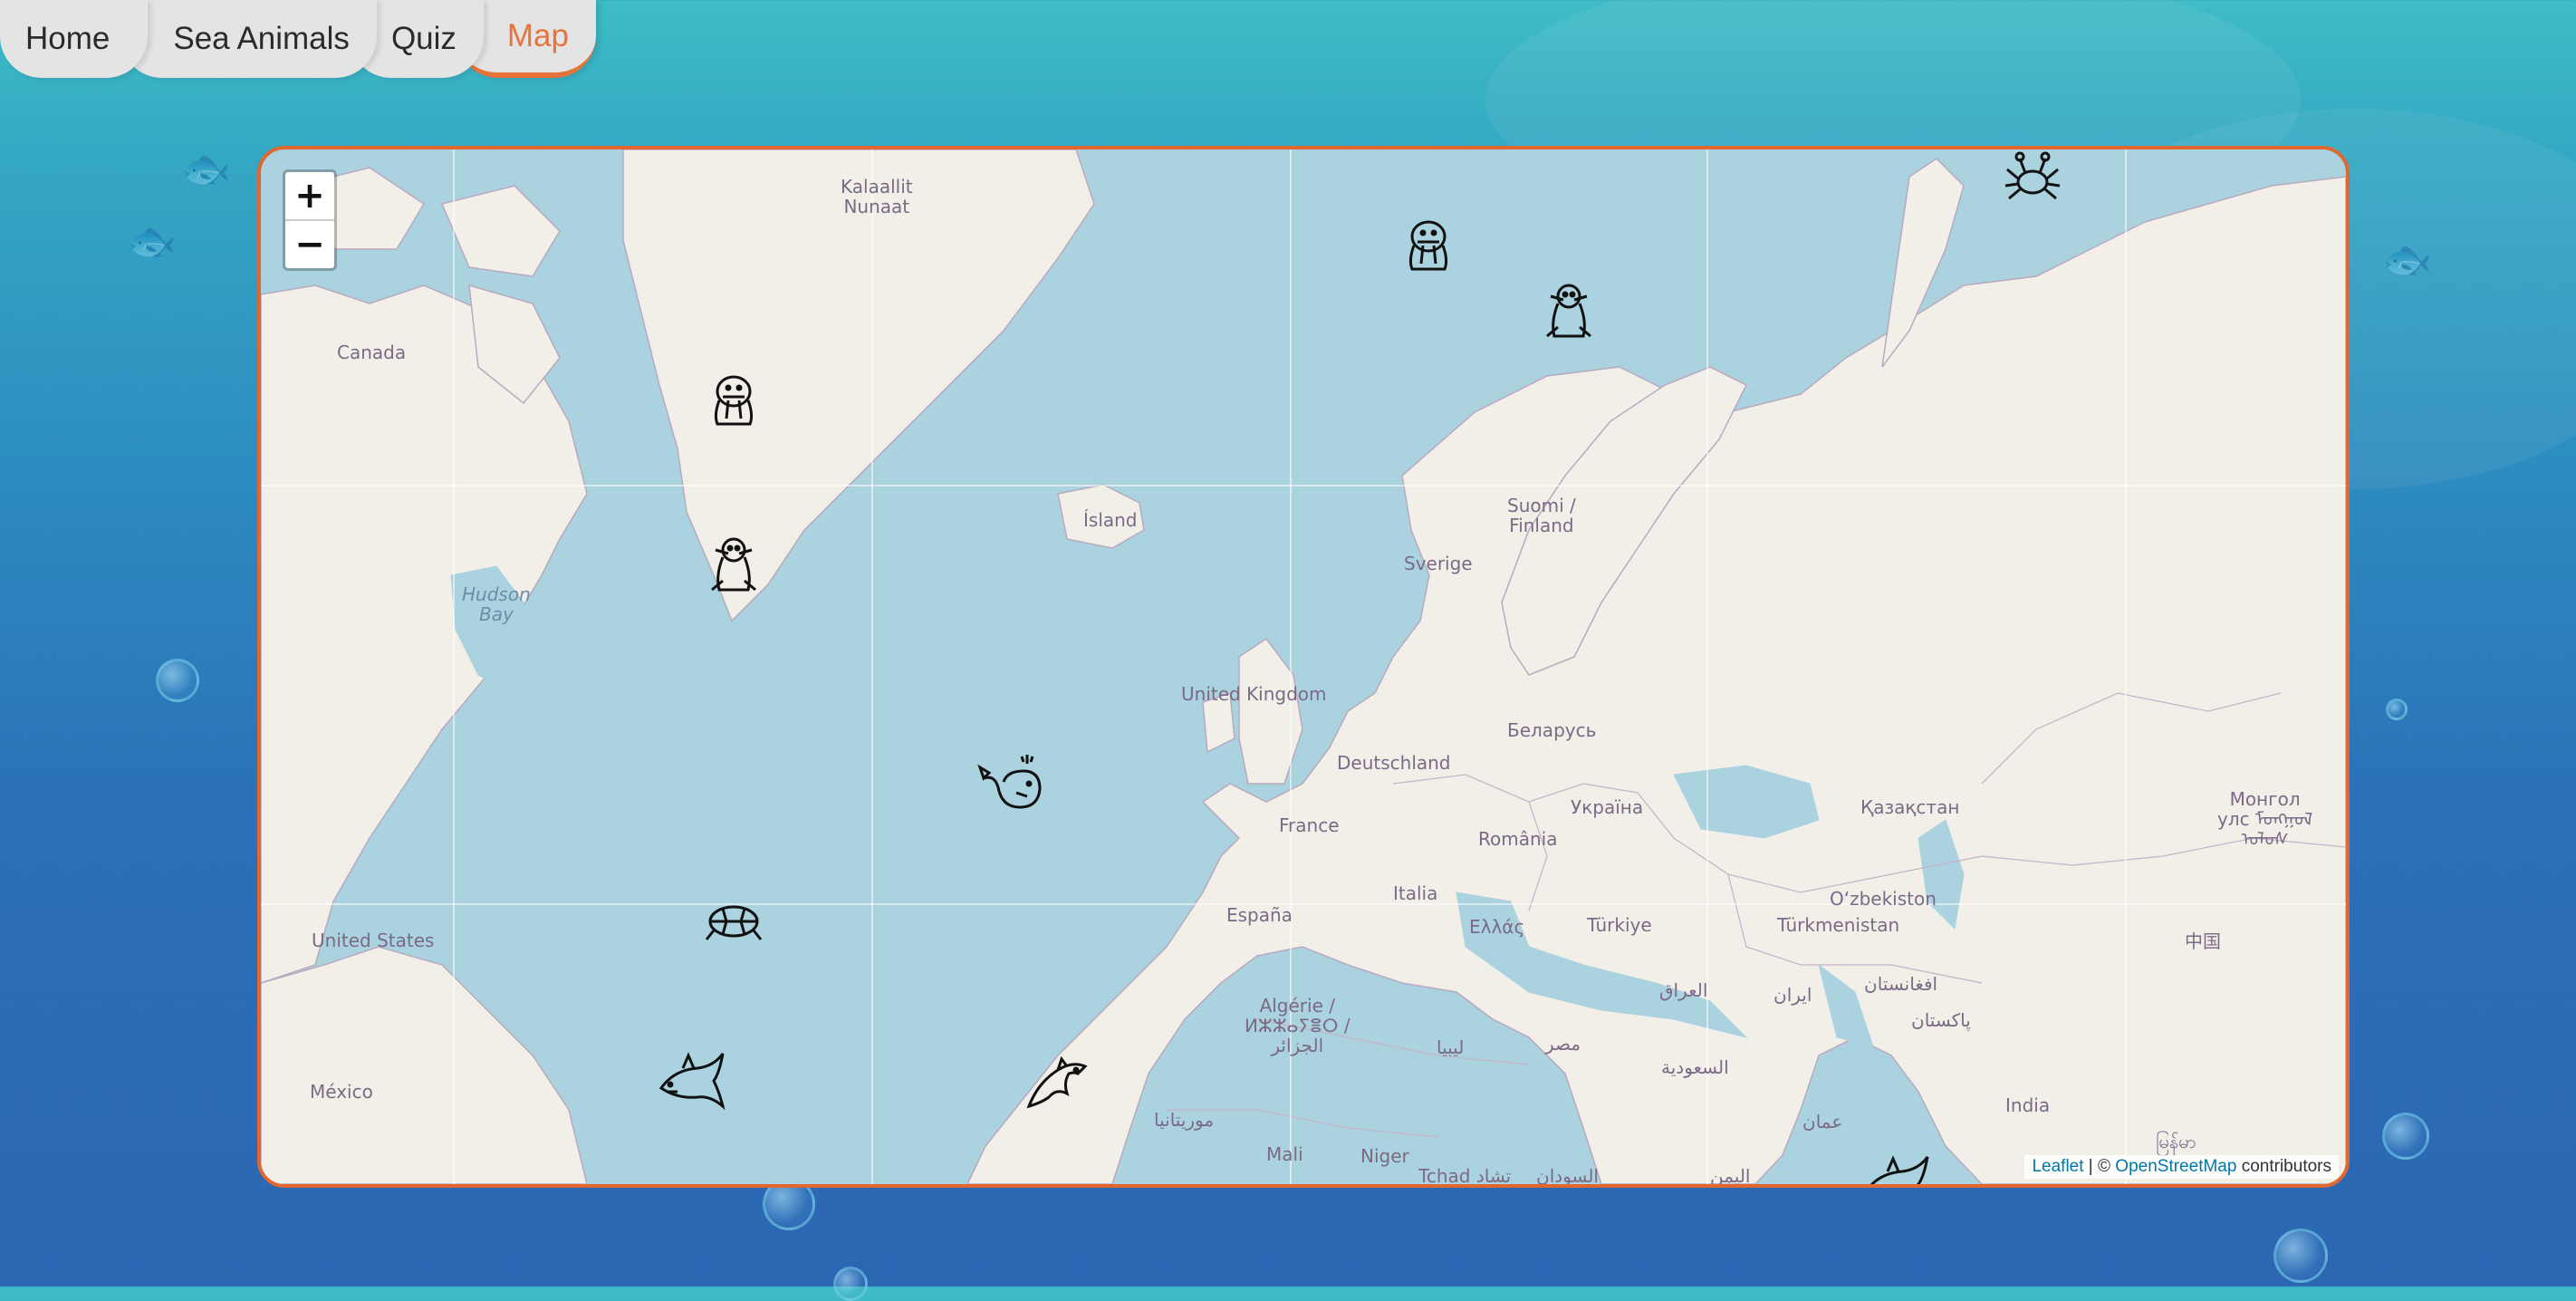 Image resolution: width=2576 pixels, height=1301 pixels. Describe the element at coordinates (2032, 178) in the screenshot. I see `crab-marker-icon` at that location.